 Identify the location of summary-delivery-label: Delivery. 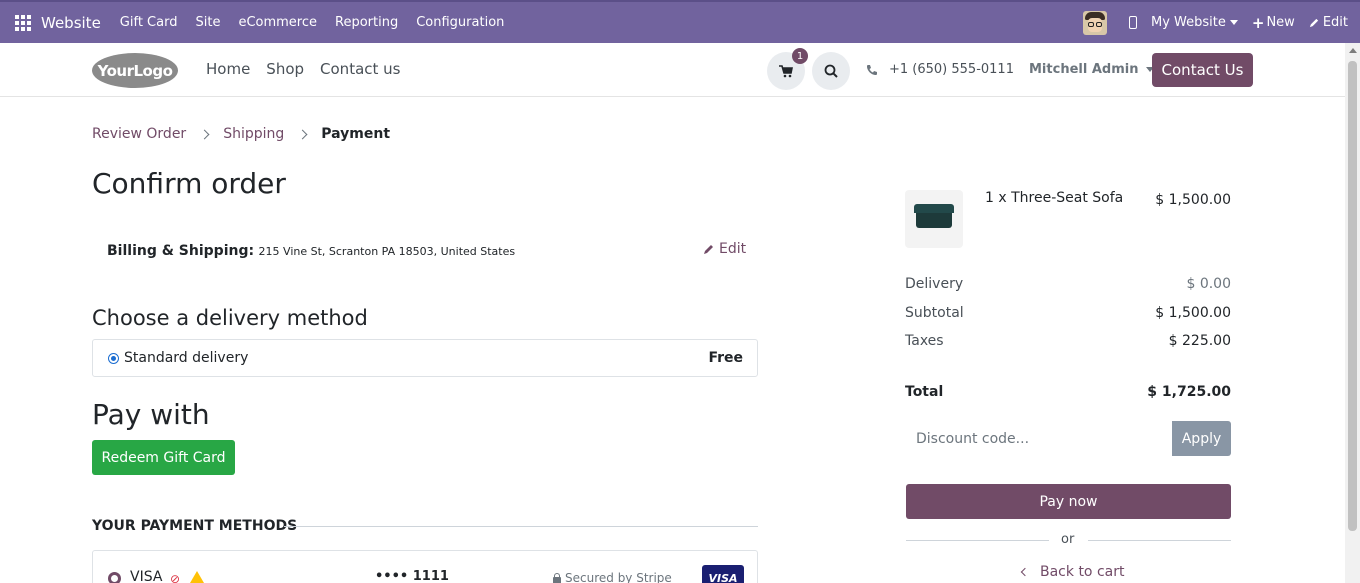
(934, 284).